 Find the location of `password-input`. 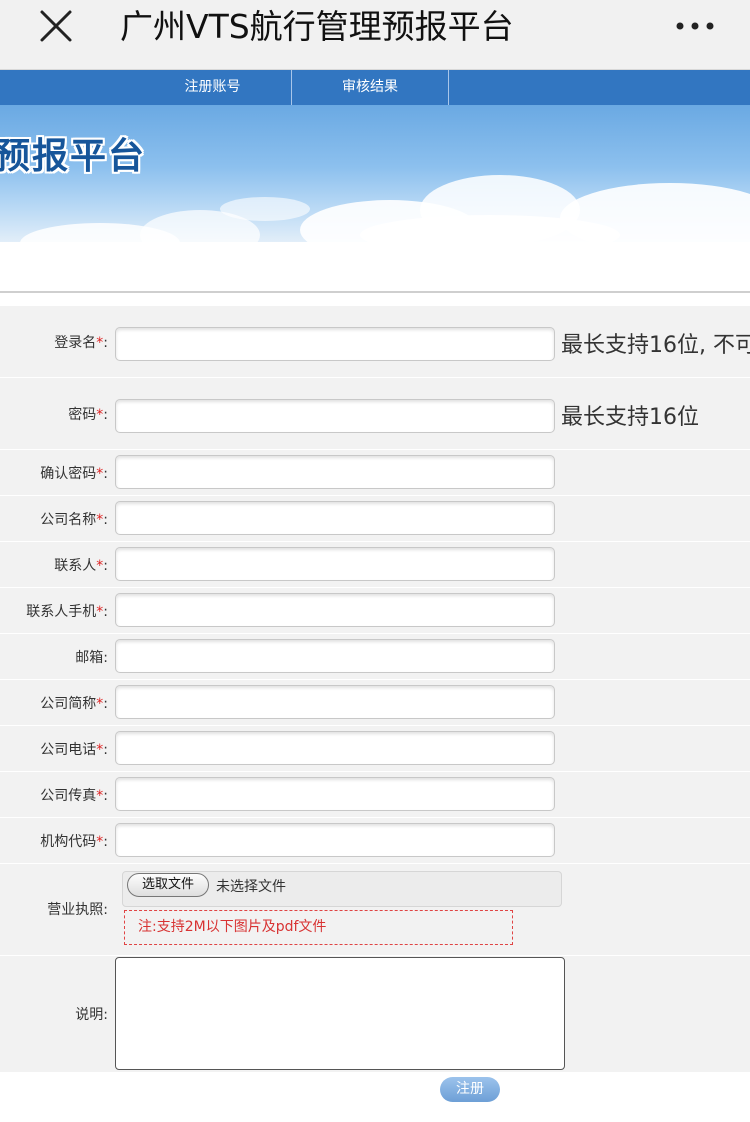

password-input is located at coordinates (335, 416).